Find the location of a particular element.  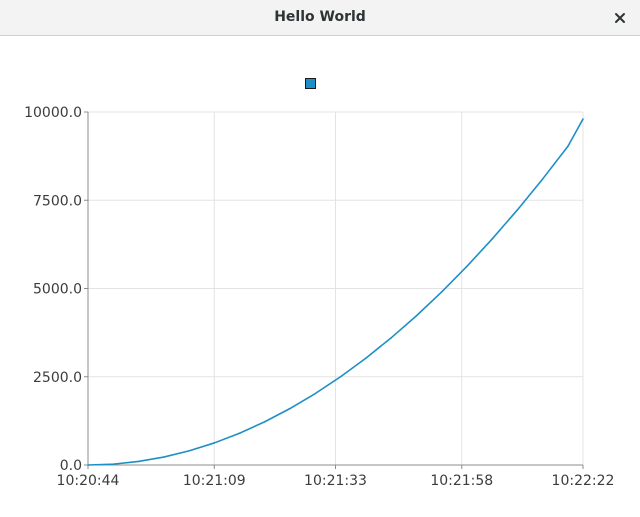

legend-marker is located at coordinates (310, 83).